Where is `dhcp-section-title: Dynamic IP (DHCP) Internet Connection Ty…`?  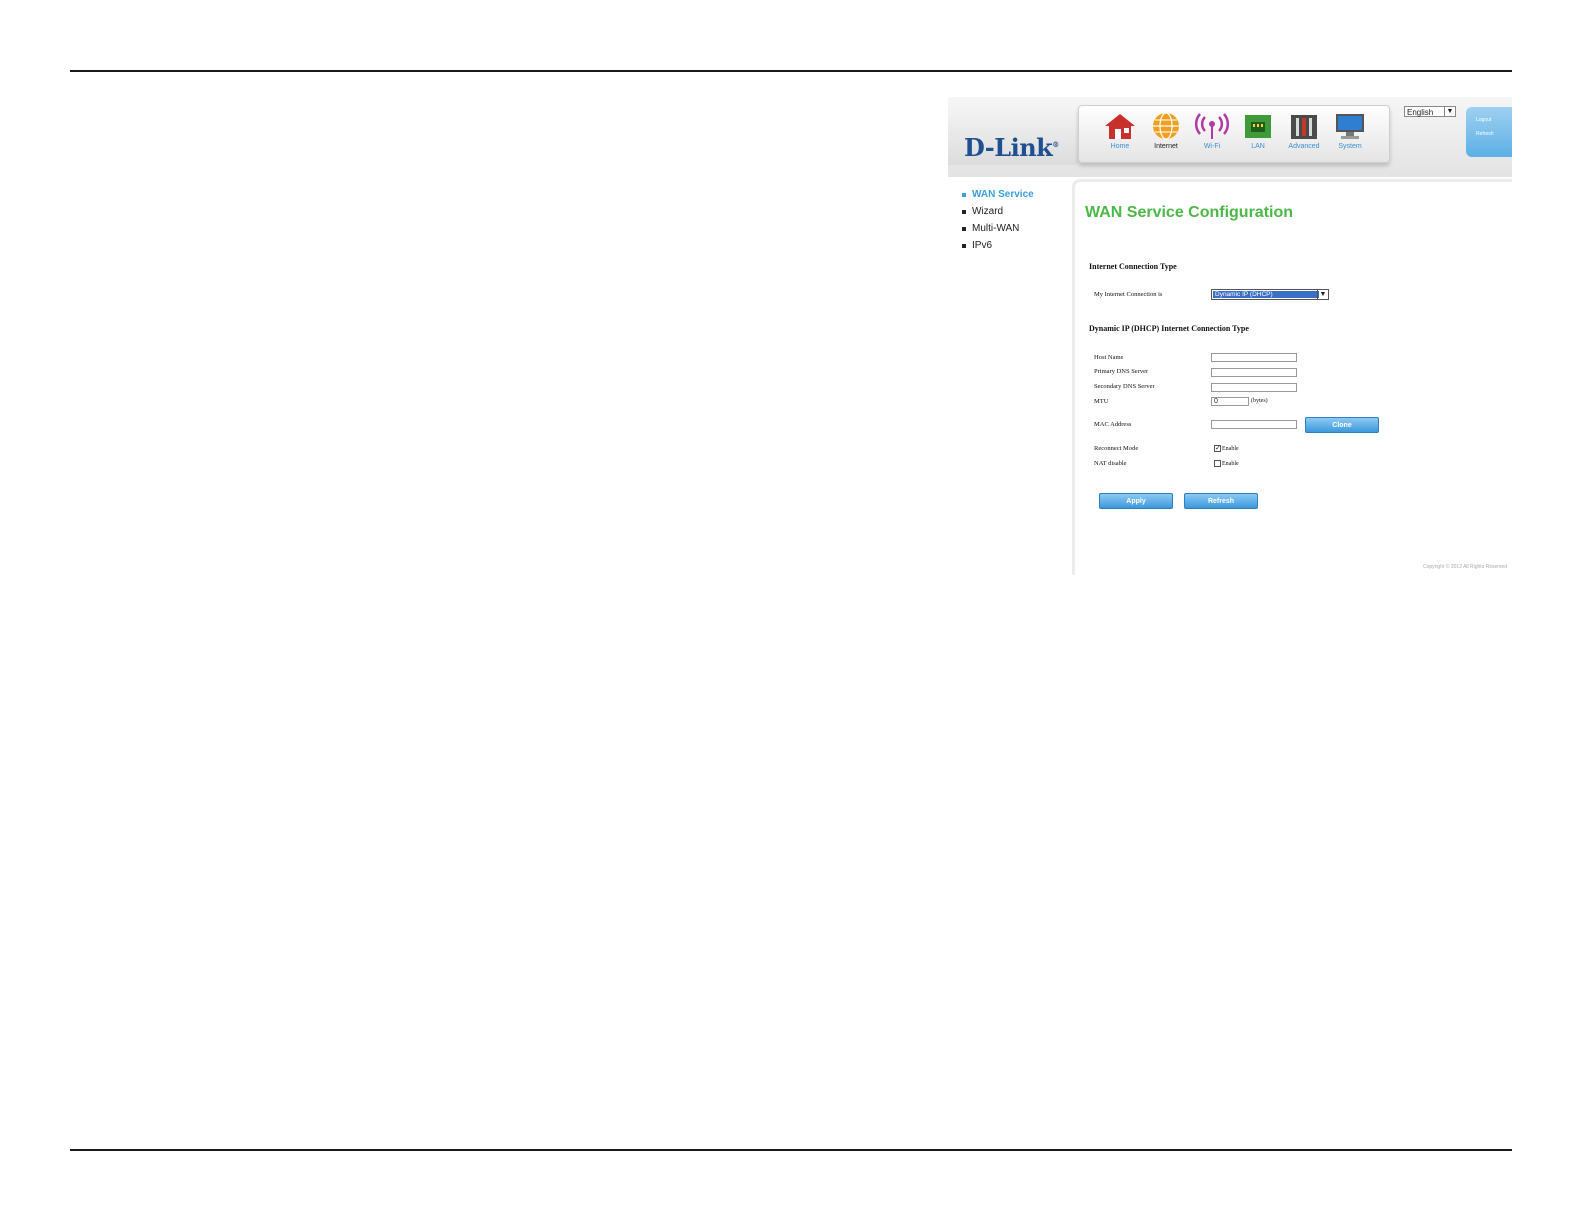 dhcp-section-title: Dynamic IP (DHCP) Internet Connection Ty… is located at coordinates (1169, 328).